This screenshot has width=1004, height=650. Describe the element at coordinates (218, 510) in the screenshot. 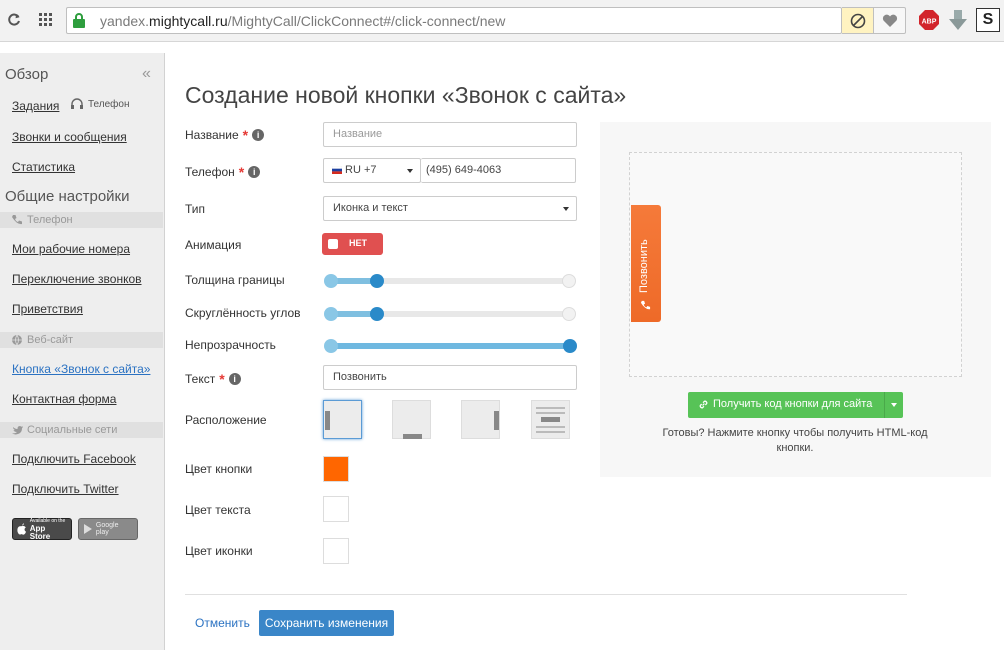

I see `text-color-label: Цвет текста` at that location.